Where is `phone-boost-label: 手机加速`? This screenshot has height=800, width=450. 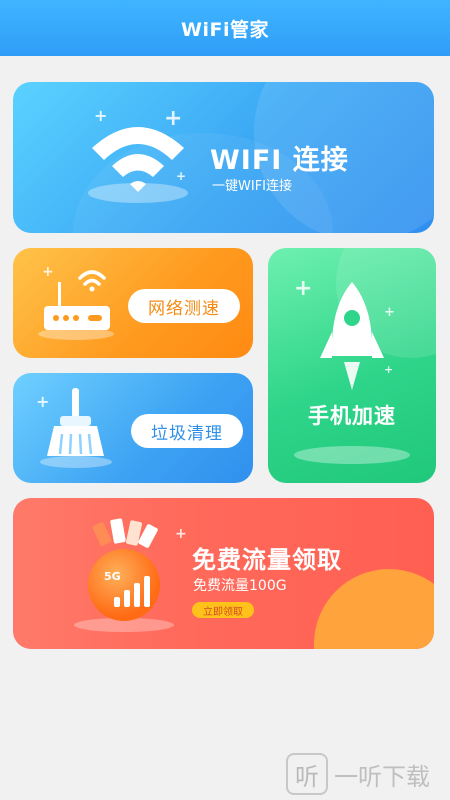 phone-boost-label: 手机加速 is located at coordinates (352, 416).